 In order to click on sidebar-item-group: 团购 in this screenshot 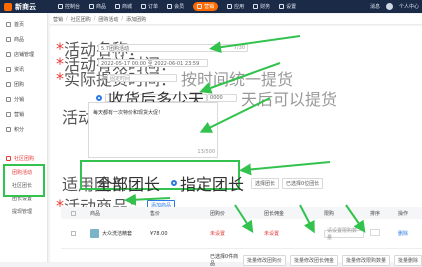, I will do `click(23, 84)`.